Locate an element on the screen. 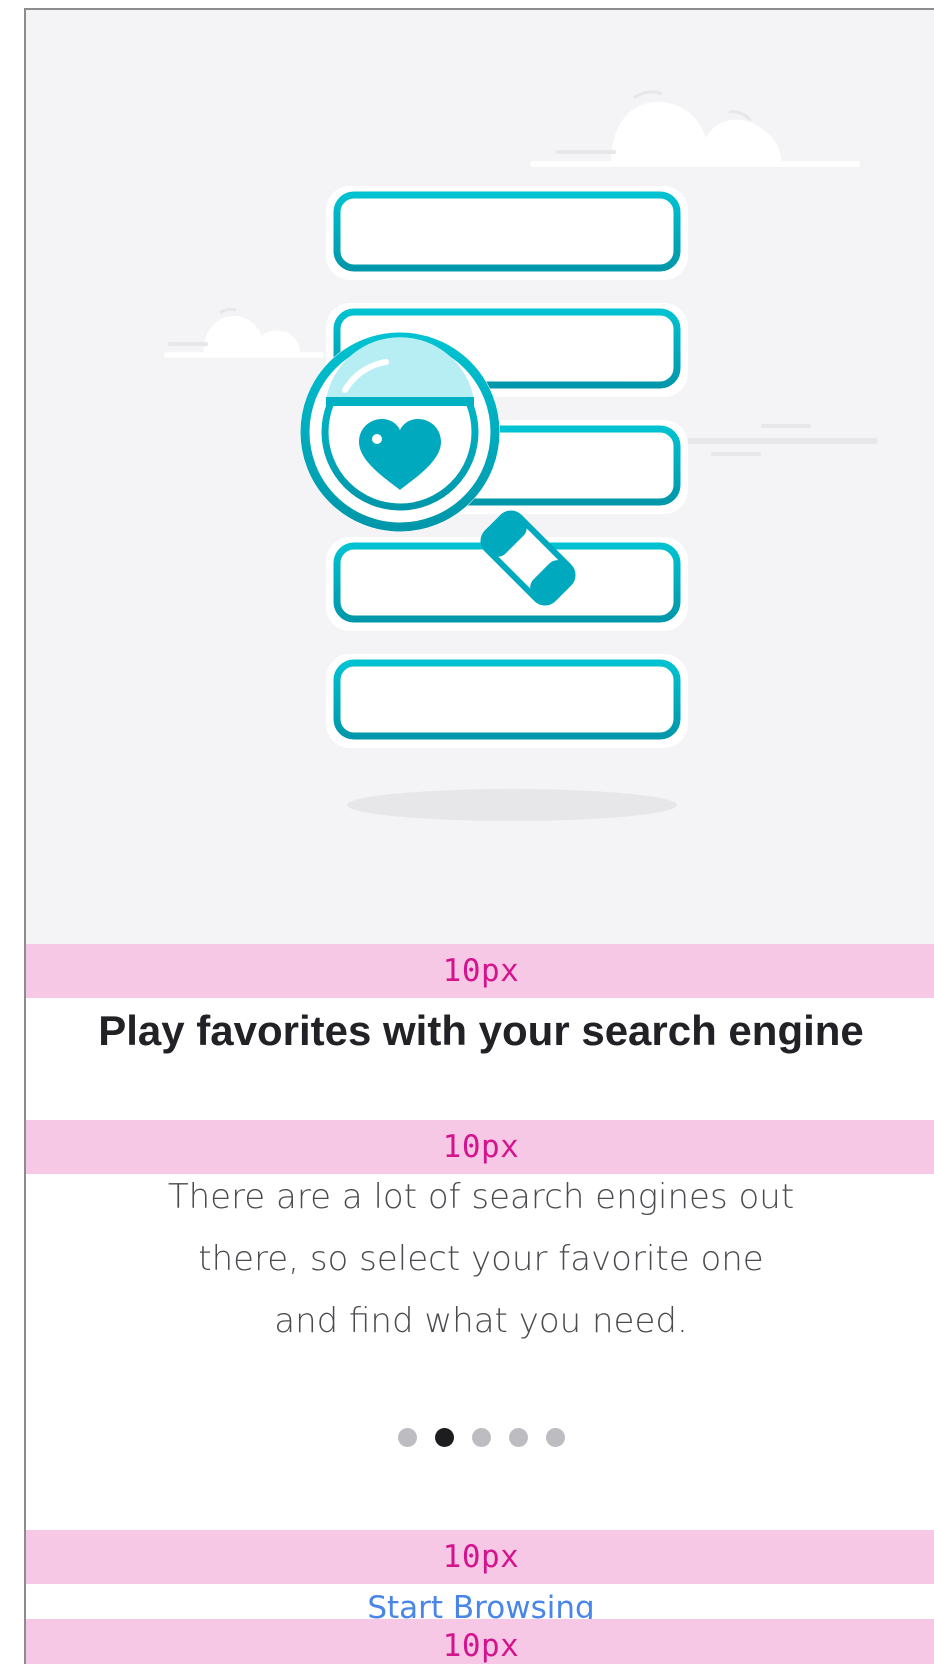  page-indicator is located at coordinates (480, 1437).